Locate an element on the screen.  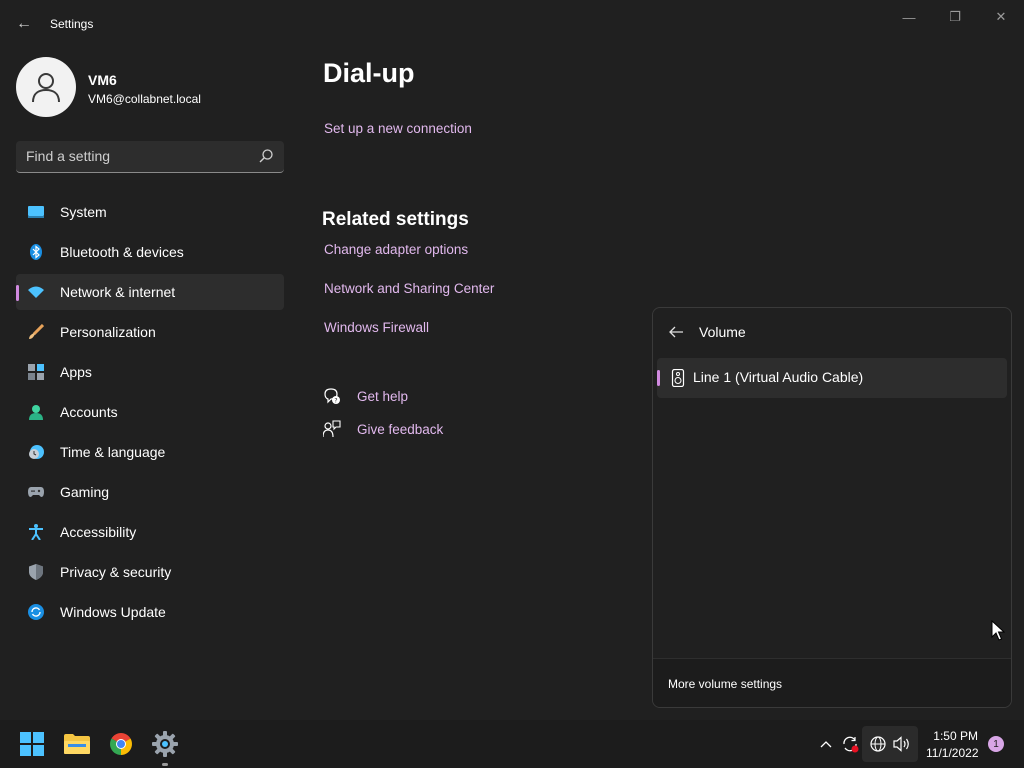
sidebar-item-accounts: Accounts is located at coordinates (150, 412).